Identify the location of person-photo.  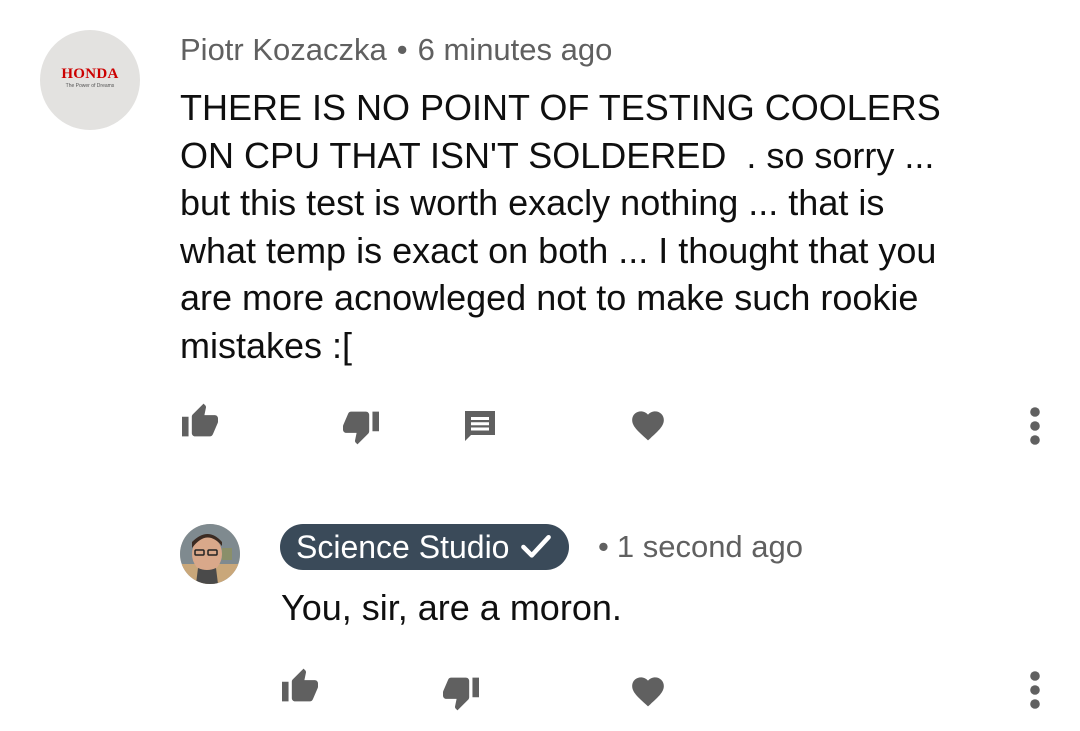
(210, 554).